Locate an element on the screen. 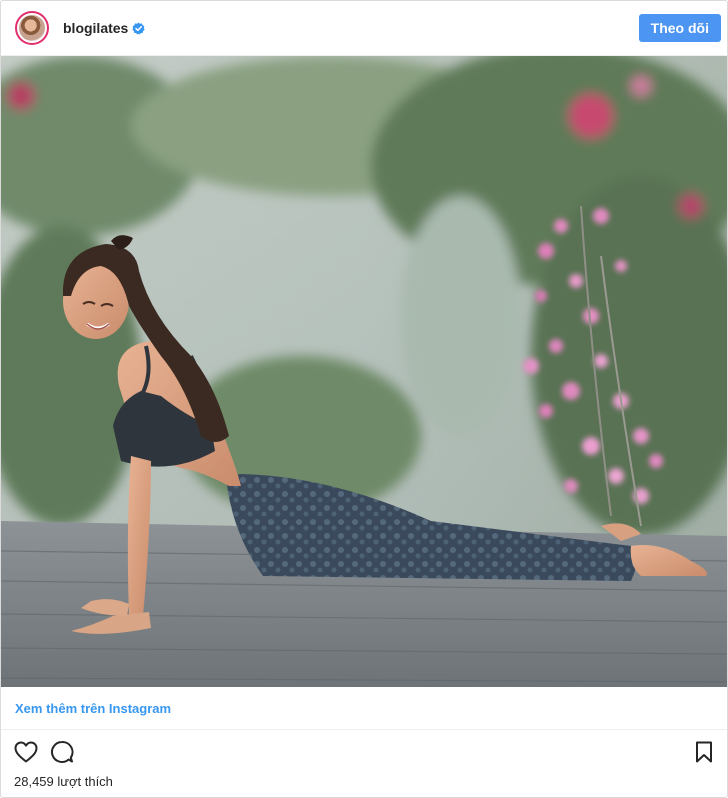 The height and width of the screenshot is (798, 728). likes-count: 28,459 is located at coordinates (34, 781).